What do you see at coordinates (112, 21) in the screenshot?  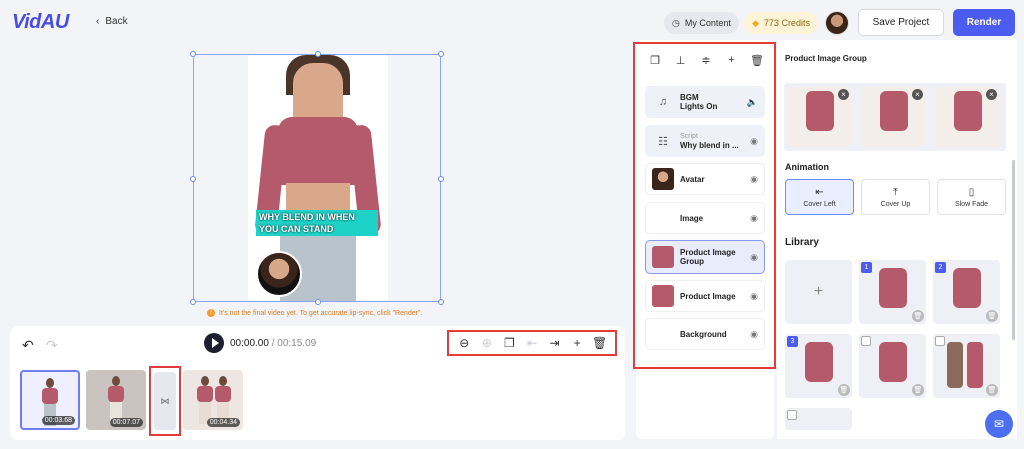 I see `back-button: ‹ Back` at bounding box center [112, 21].